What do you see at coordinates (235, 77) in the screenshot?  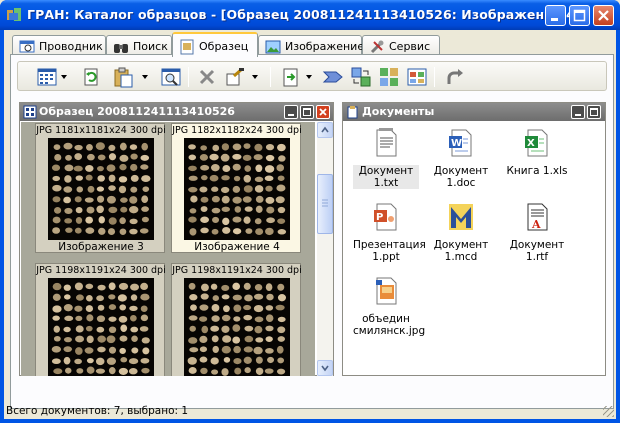 I see `properties-icon` at bounding box center [235, 77].